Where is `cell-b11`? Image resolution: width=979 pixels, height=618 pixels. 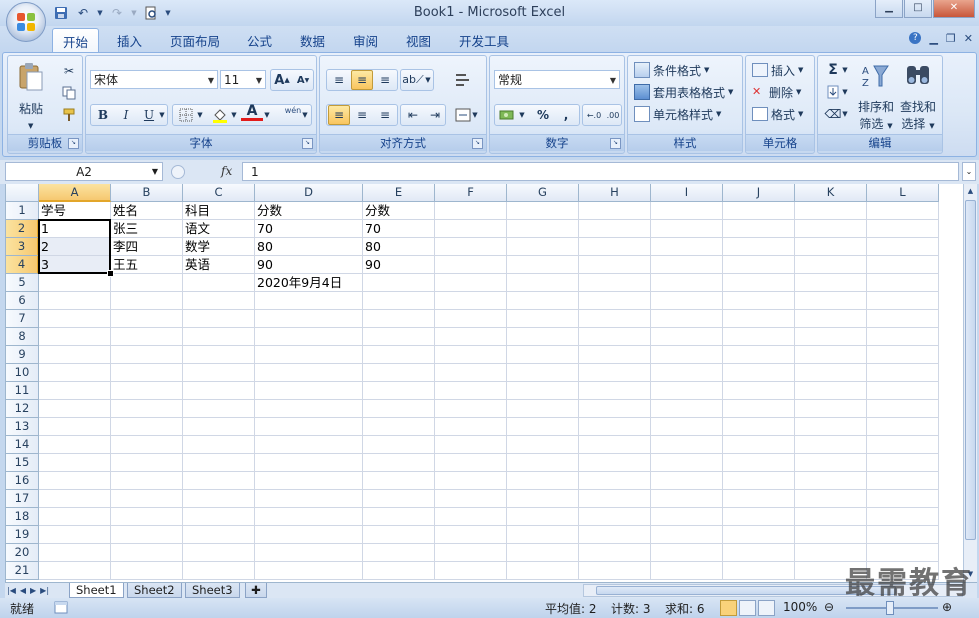
cell-b11 is located at coordinates (147, 391).